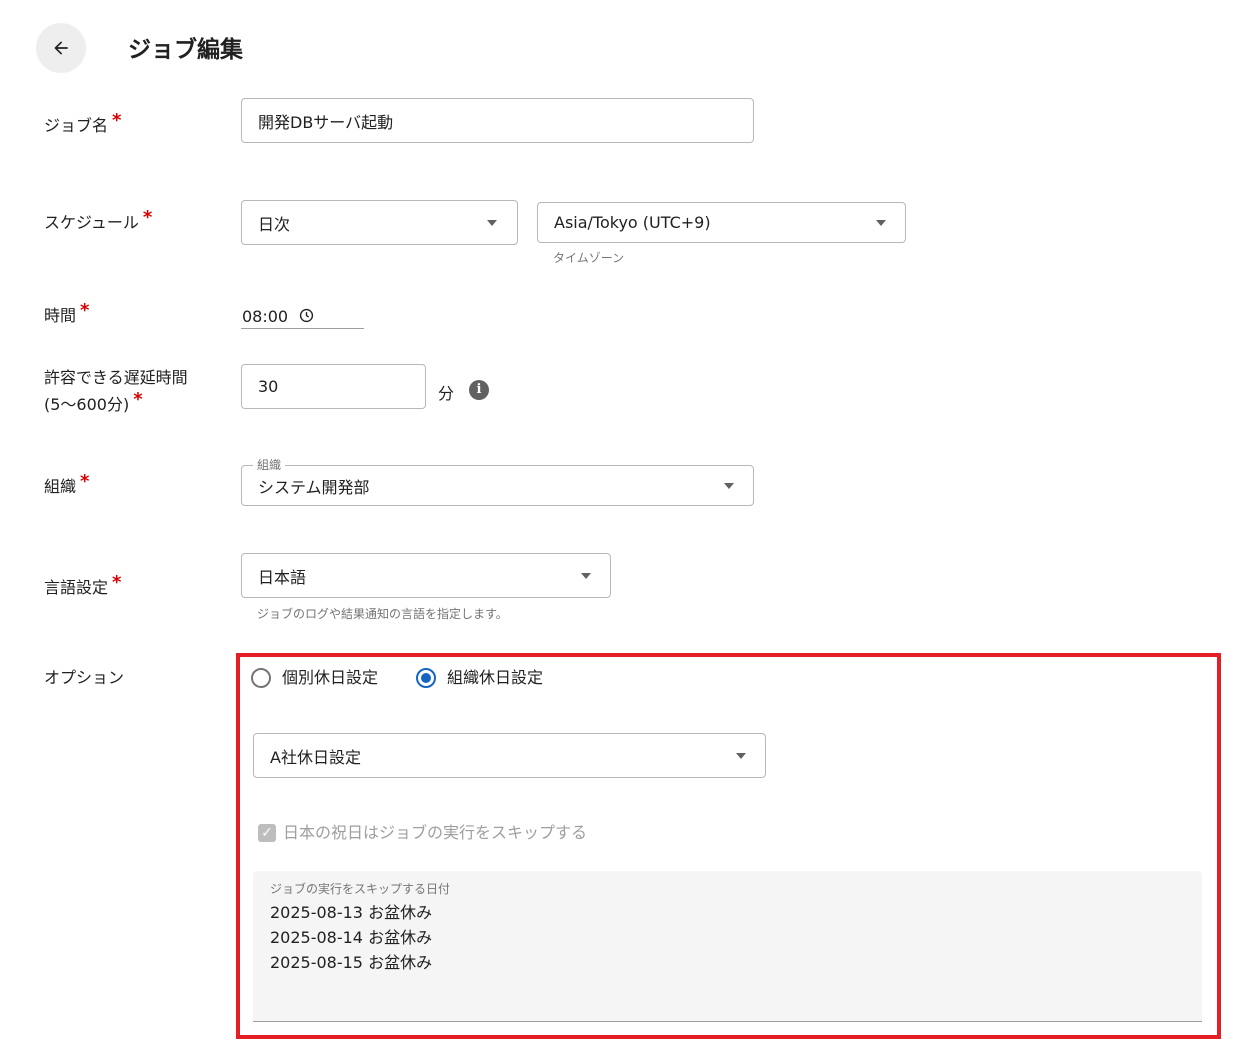 This screenshot has width=1234, height=1043. I want to click on clock-icon, so click(306, 315).